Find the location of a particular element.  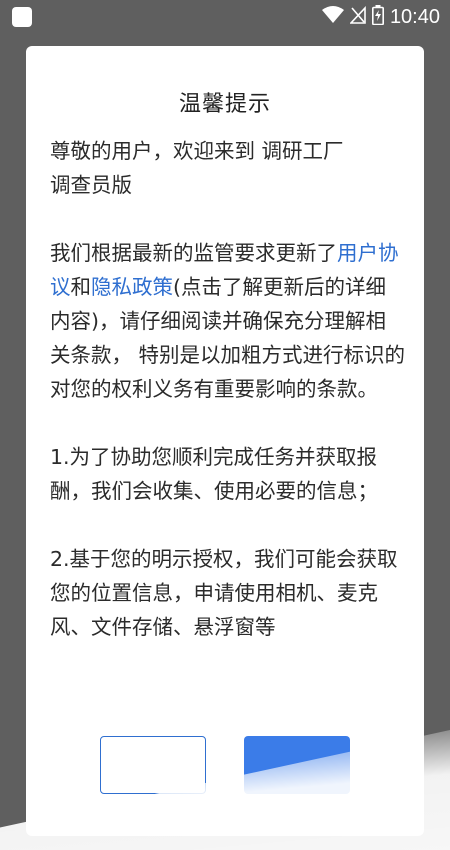

and-text: 和 is located at coordinates (81, 287).